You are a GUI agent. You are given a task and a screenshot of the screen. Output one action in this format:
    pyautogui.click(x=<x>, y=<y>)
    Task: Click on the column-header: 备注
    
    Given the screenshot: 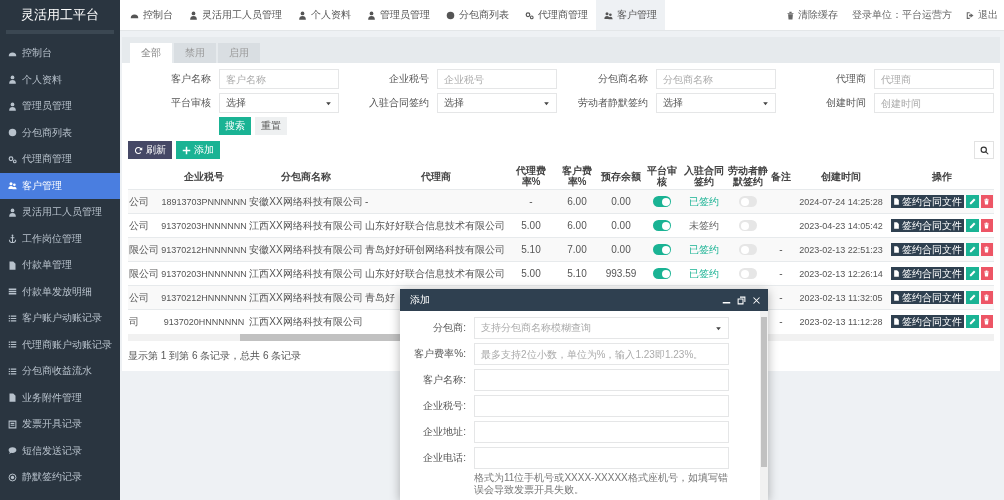 What is the action you would take?
    pyautogui.click(x=781, y=176)
    